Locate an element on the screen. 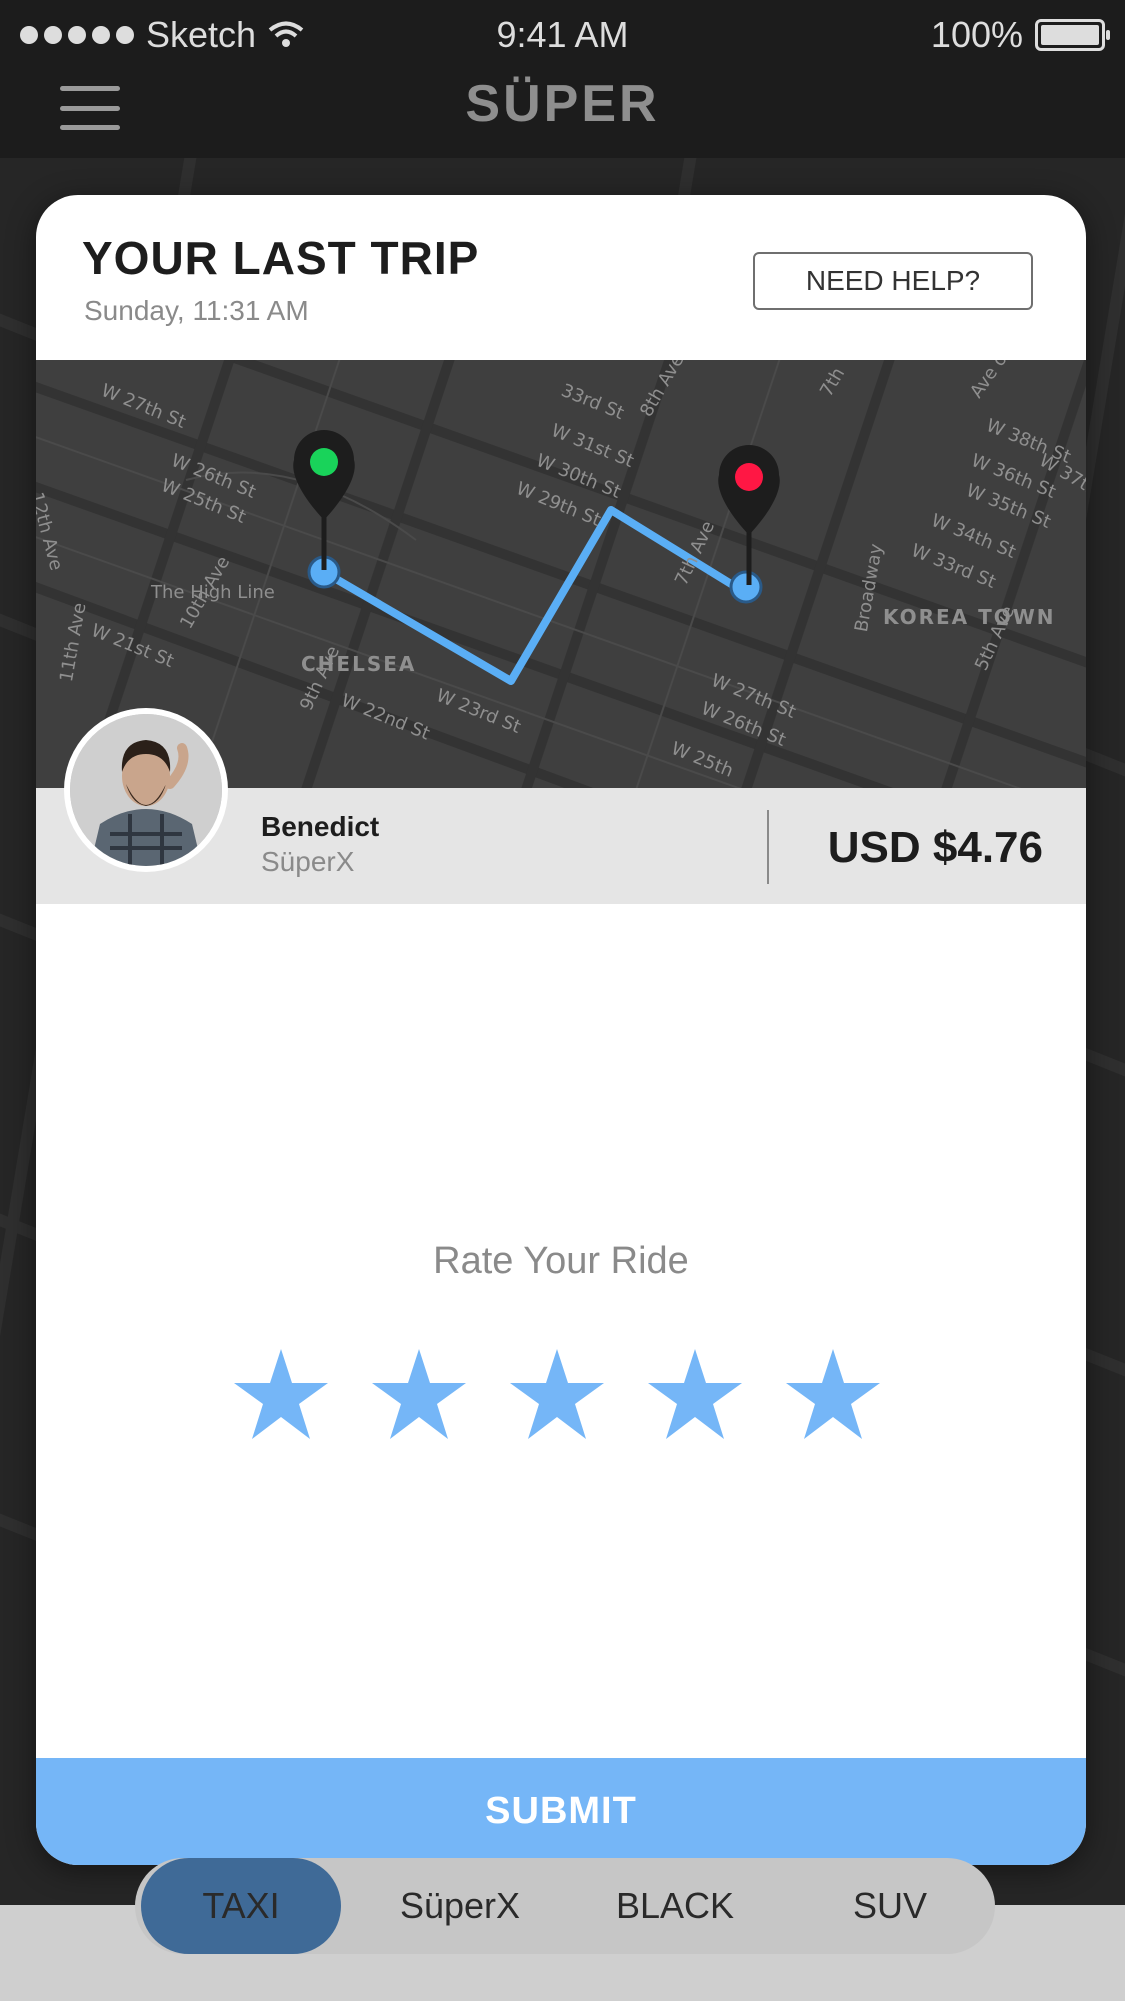 The height and width of the screenshot is (2001, 1125). need-help-button: NEED HELP? is located at coordinates (893, 281).